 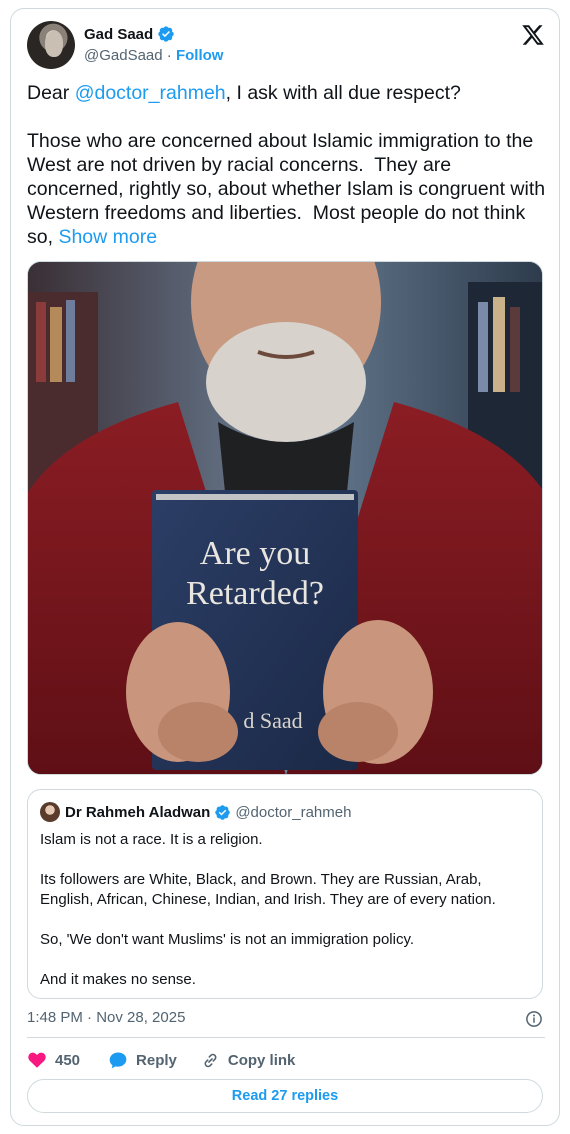 What do you see at coordinates (200, 55) in the screenshot?
I see `follow-link: Follow` at bounding box center [200, 55].